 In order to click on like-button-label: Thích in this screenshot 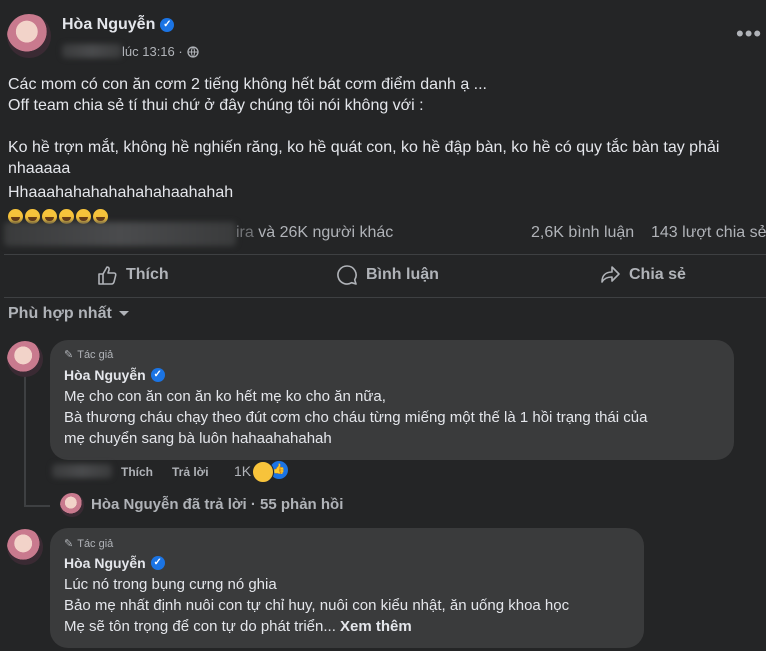, I will do `click(147, 275)`.